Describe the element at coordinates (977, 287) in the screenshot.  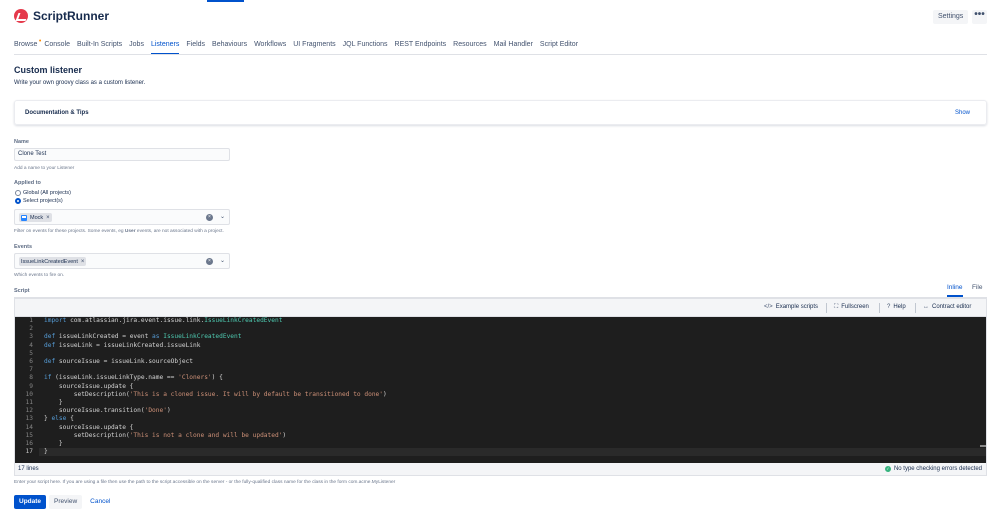
I see `tab-file: File` at that location.